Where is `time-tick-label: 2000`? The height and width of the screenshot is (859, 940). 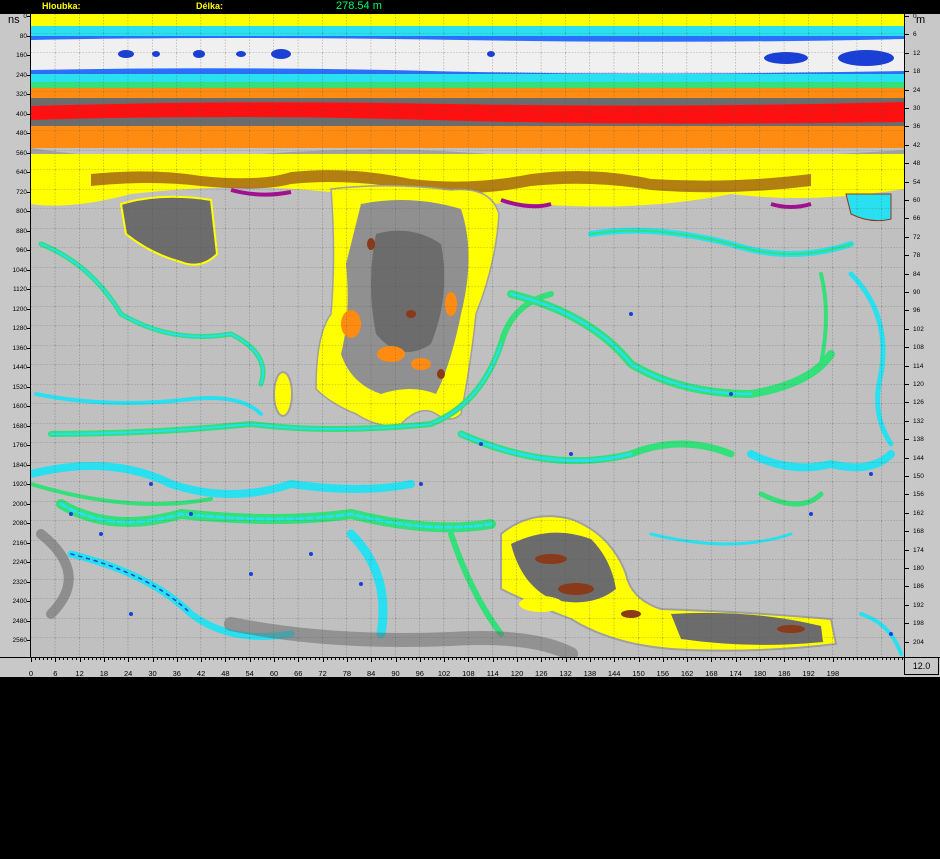
time-tick-label: 2000 is located at coordinates (19, 504).